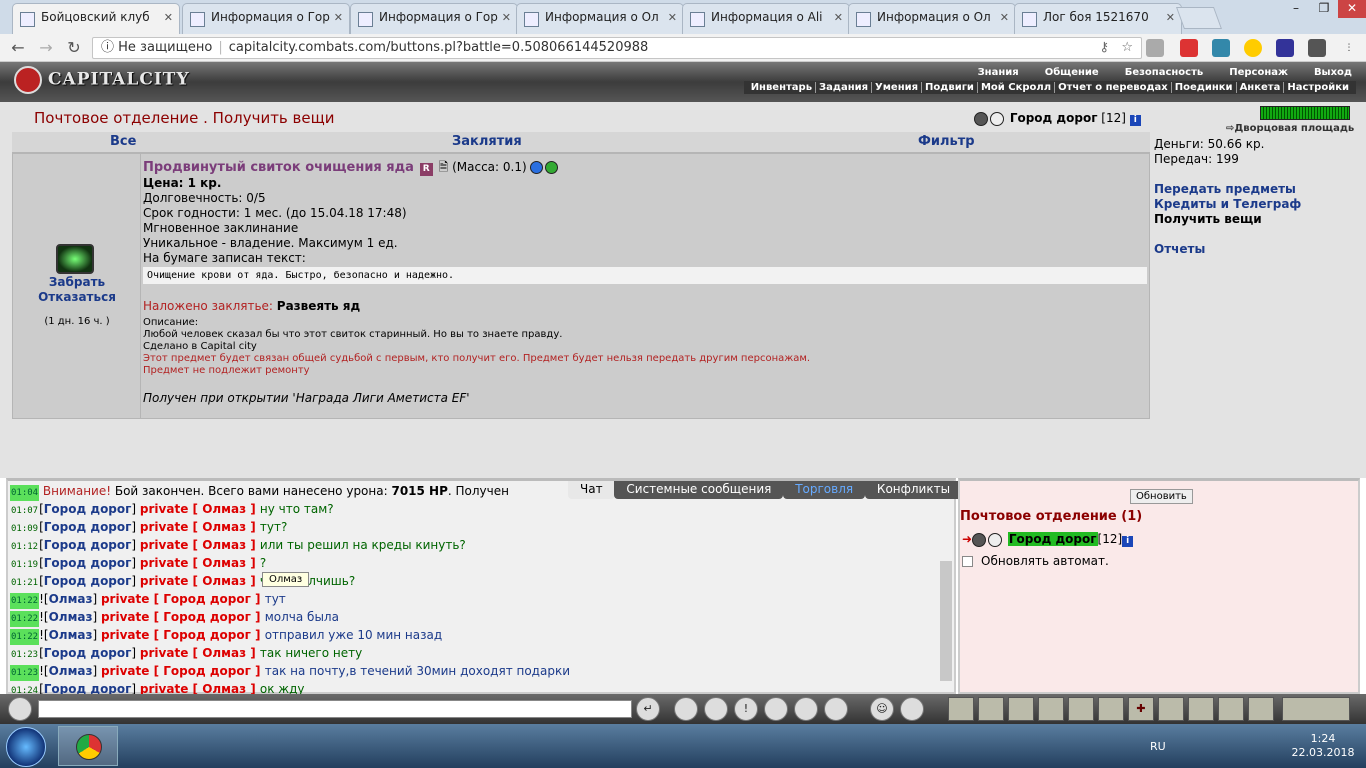 Image resolution: width=1366 pixels, height=768 pixels. What do you see at coordinates (1221, 48) in the screenshot?
I see `extension-gamepad-icon` at bounding box center [1221, 48].